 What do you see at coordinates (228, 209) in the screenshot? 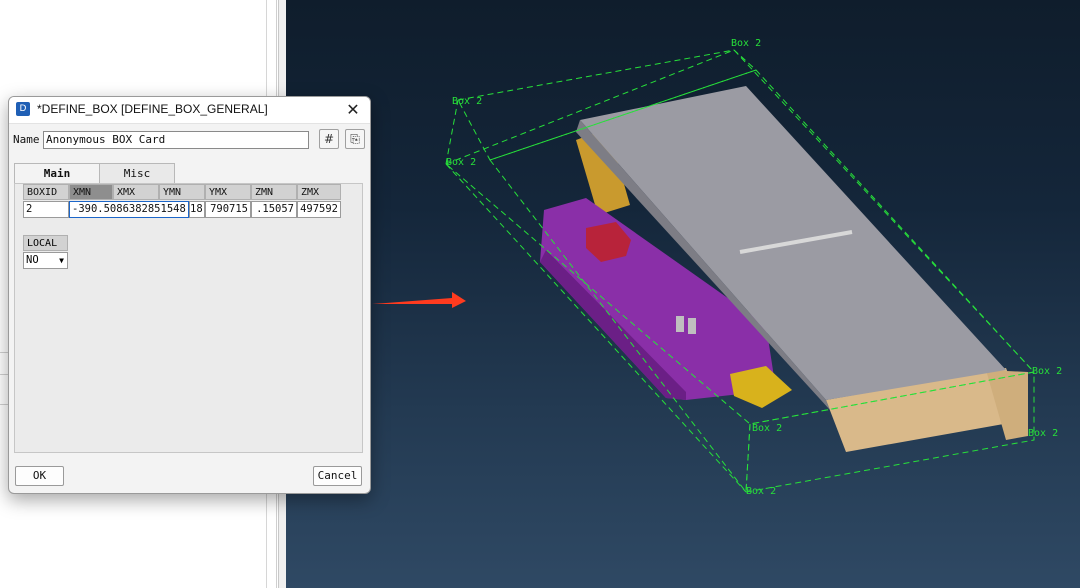
I see `ymx-field: 790715` at bounding box center [228, 209].